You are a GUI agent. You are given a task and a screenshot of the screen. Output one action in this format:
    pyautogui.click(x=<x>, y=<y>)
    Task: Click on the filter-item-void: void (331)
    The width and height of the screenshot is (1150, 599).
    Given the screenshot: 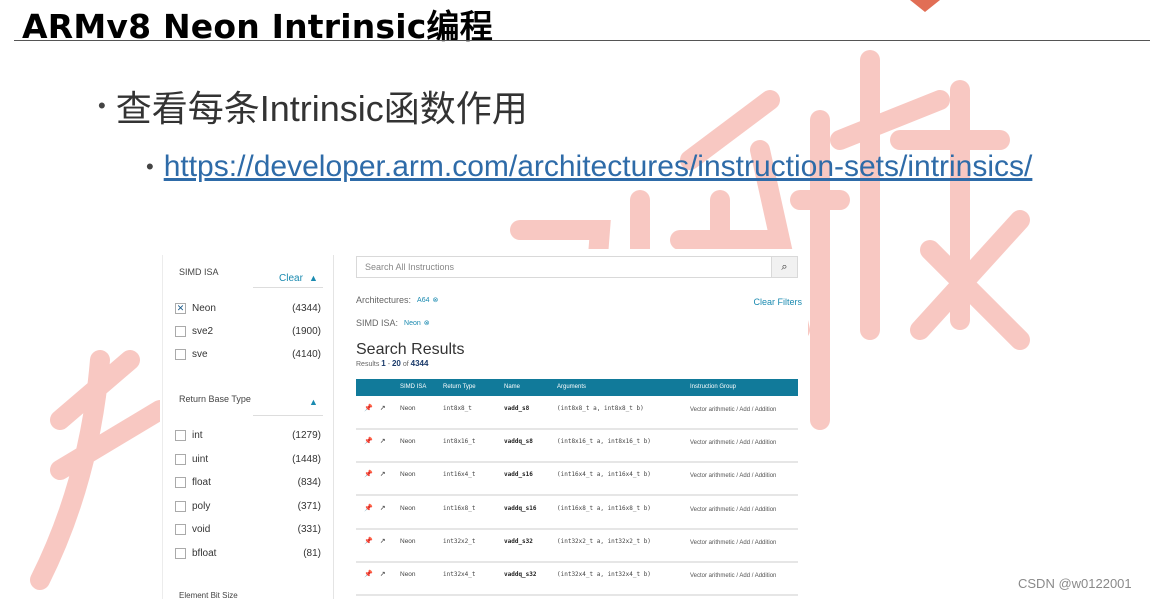 What is the action you would take?
    pyautogui.click(x=248, y=529)
    